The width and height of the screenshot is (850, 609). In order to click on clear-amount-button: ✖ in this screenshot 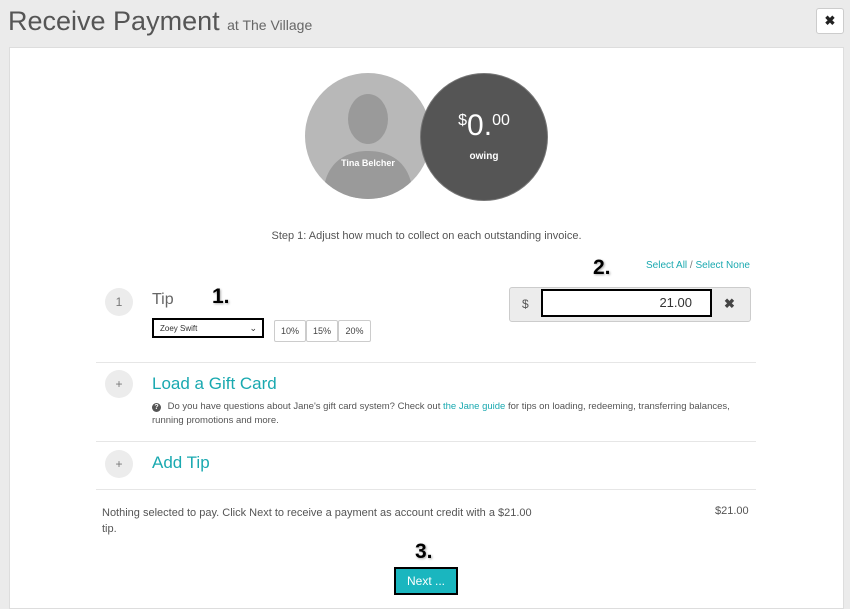, I will do `click(729, 304)`.